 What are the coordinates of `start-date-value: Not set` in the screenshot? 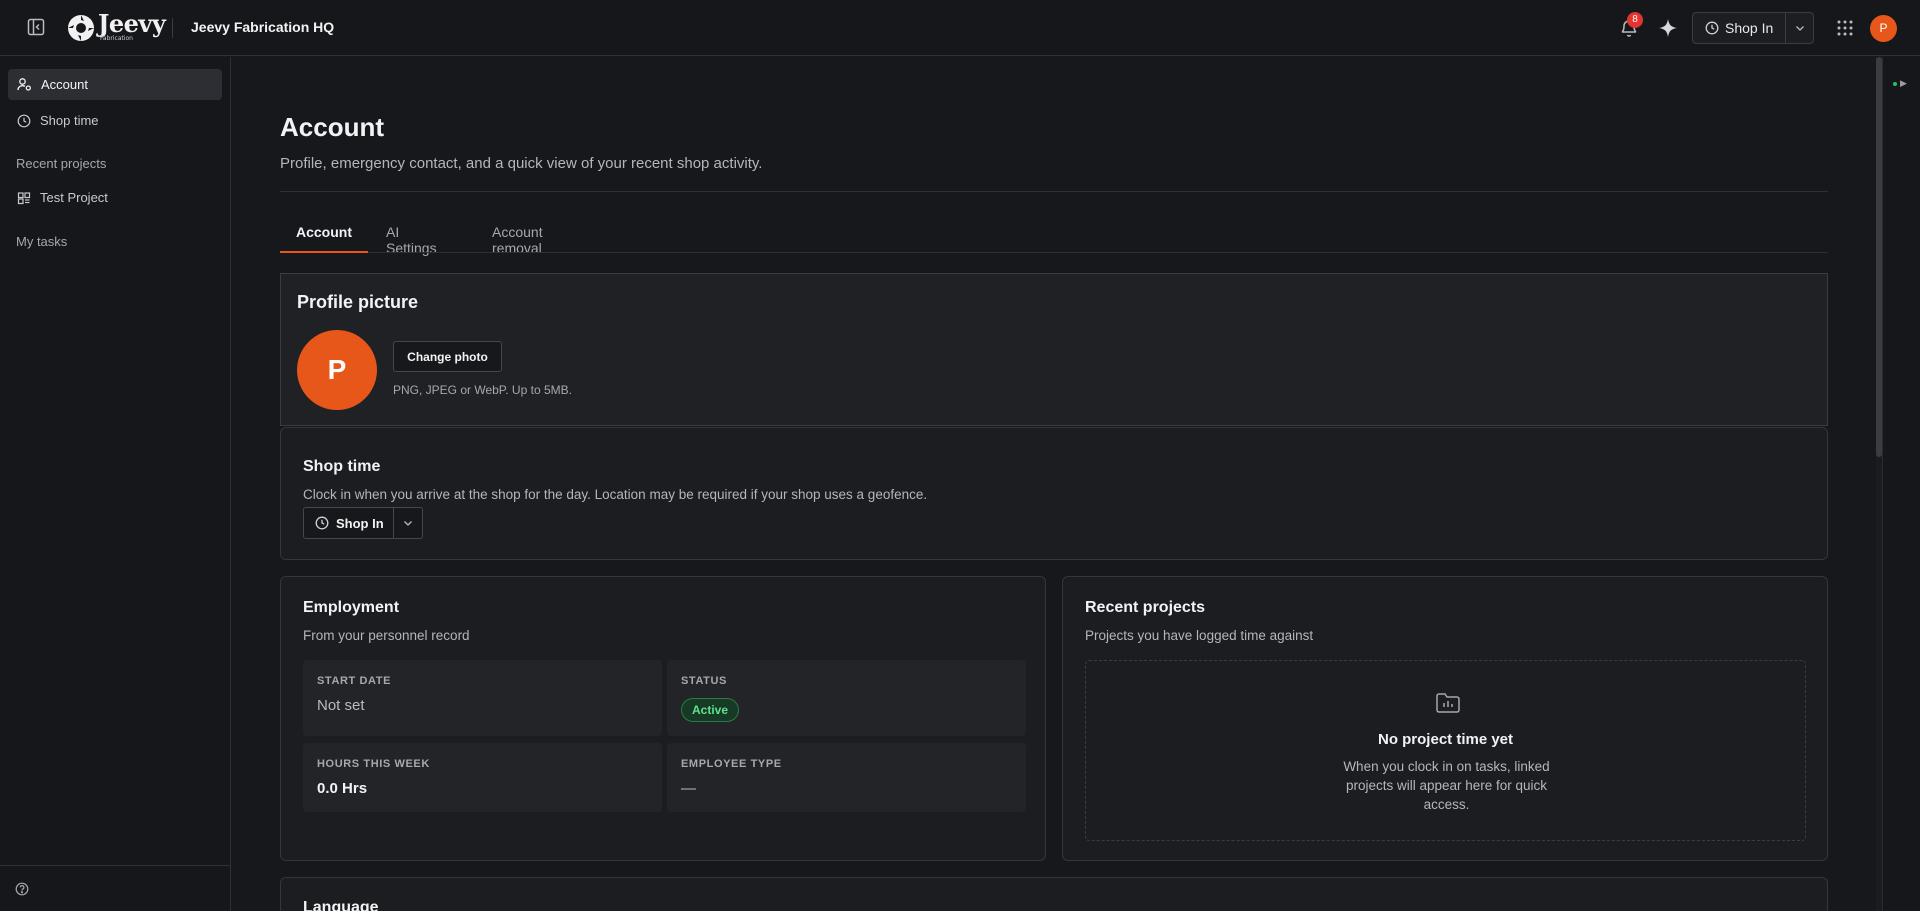 It's located at (341, 705).